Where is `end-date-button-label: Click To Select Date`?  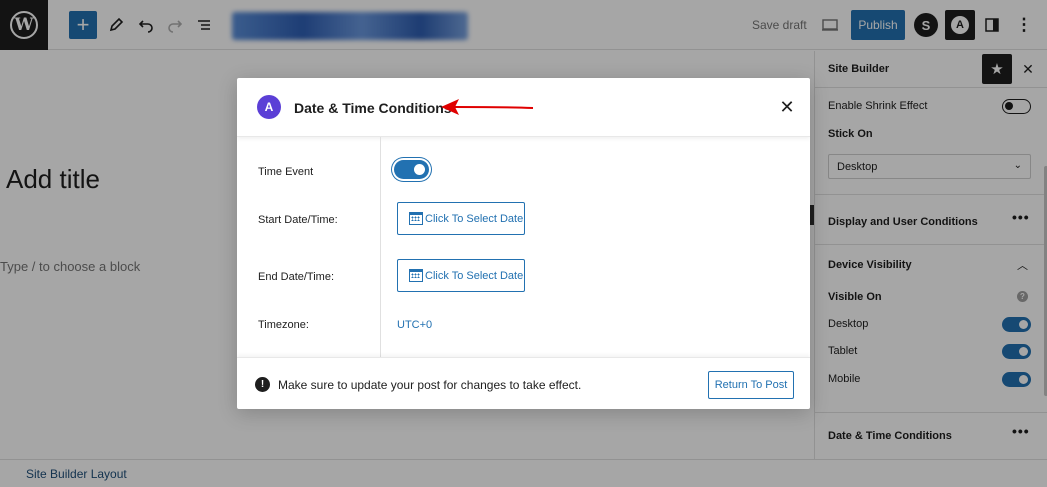
end-date-button-label: Click To Select Date is located at coordinates (474, 275).